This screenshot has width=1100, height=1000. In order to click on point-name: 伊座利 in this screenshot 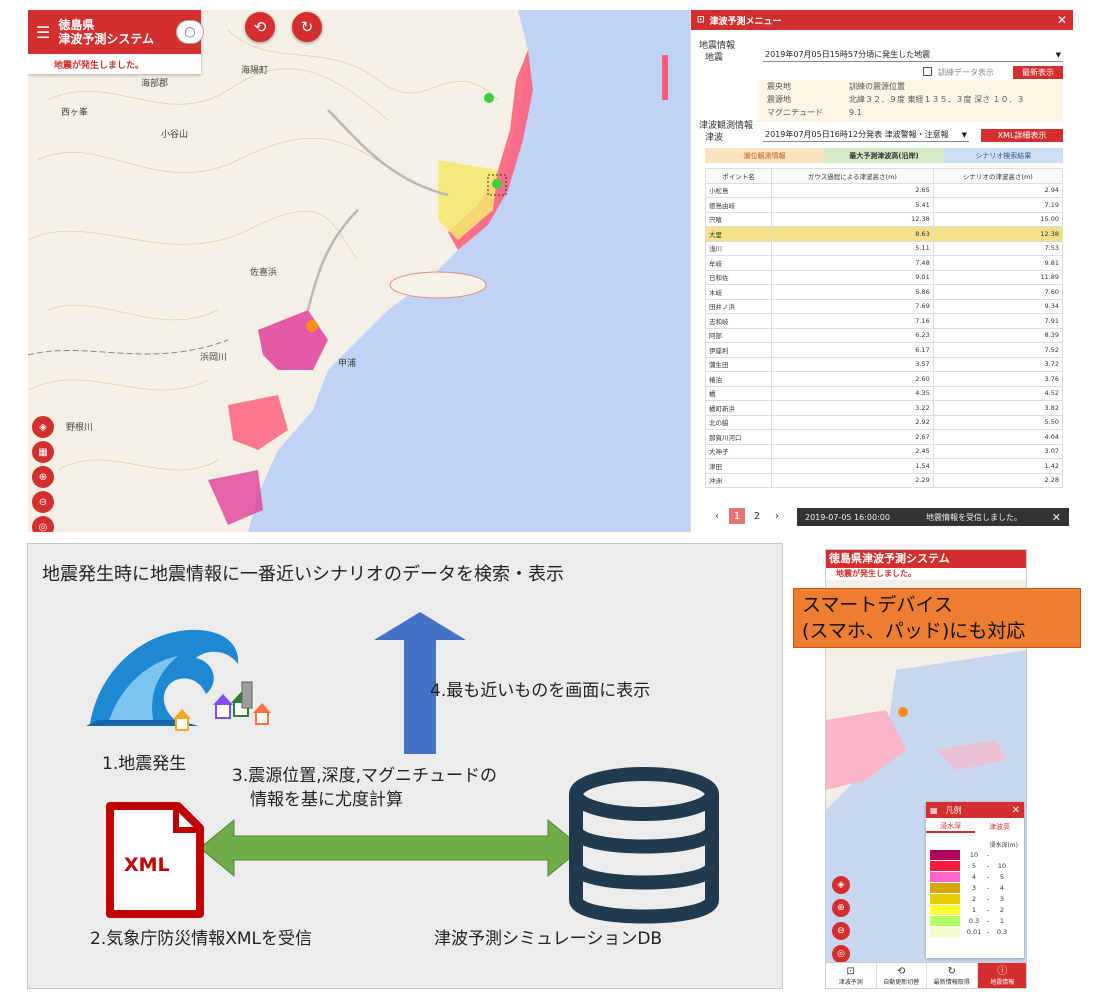, I will do `click(738, 350)`.